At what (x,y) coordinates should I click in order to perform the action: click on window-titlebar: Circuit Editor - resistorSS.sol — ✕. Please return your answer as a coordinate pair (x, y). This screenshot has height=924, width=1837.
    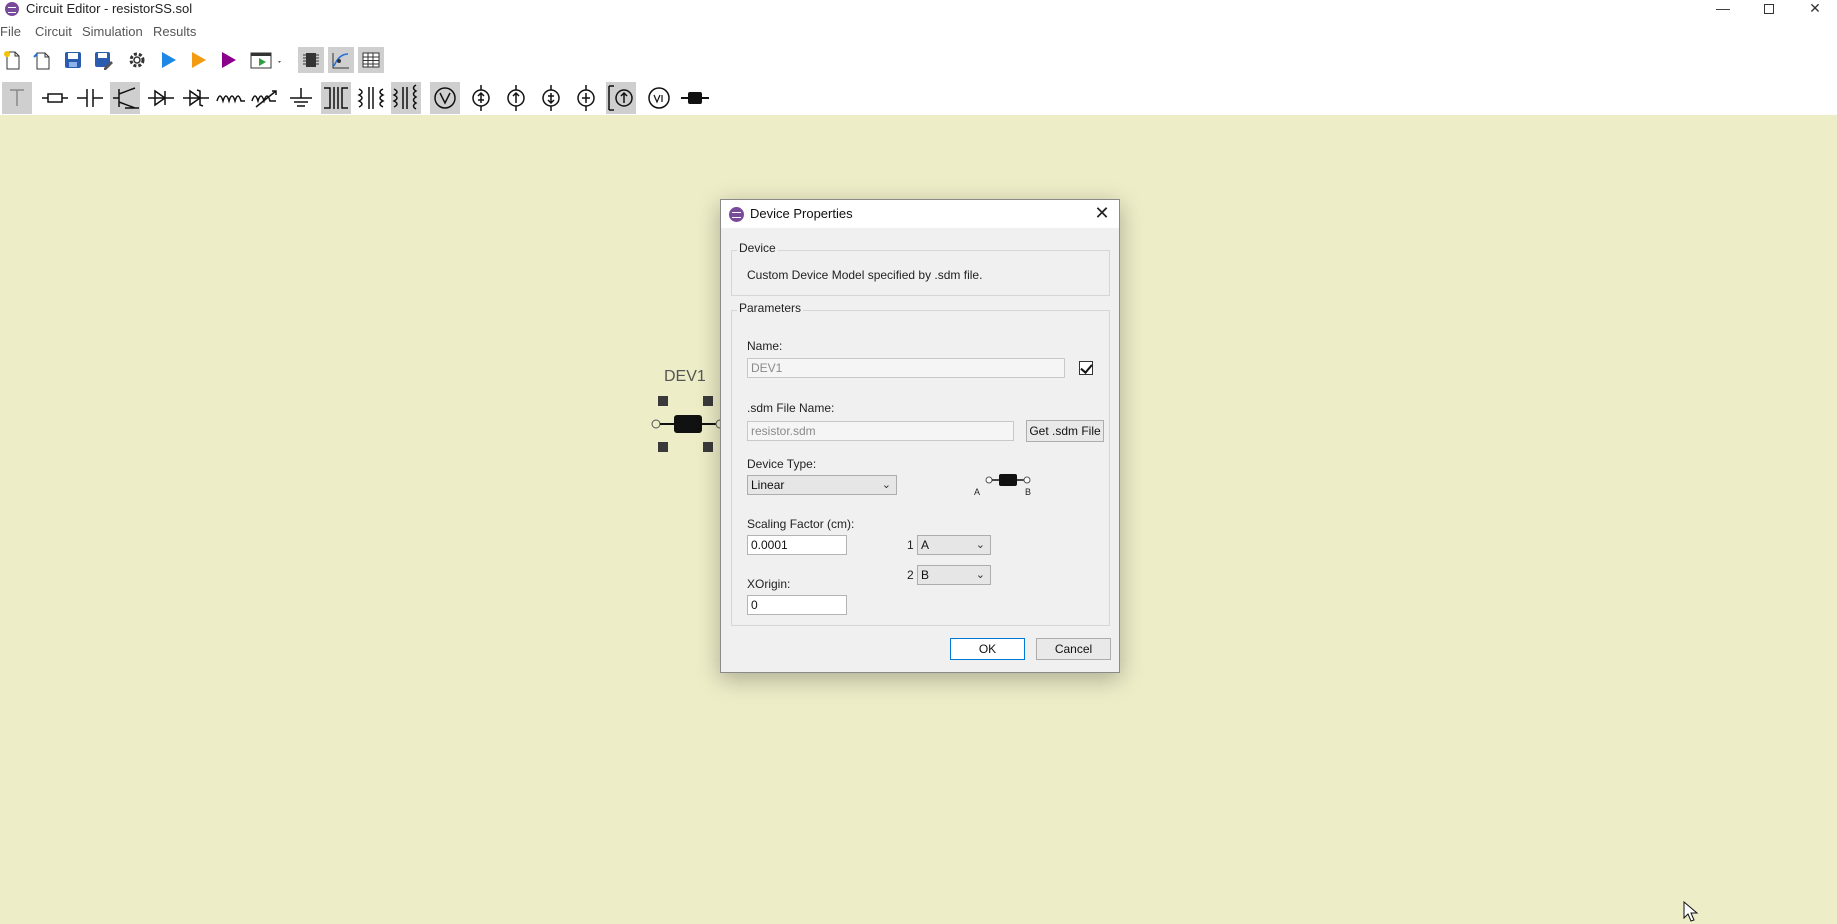
    Looking at the image, I should click on (918, 9).